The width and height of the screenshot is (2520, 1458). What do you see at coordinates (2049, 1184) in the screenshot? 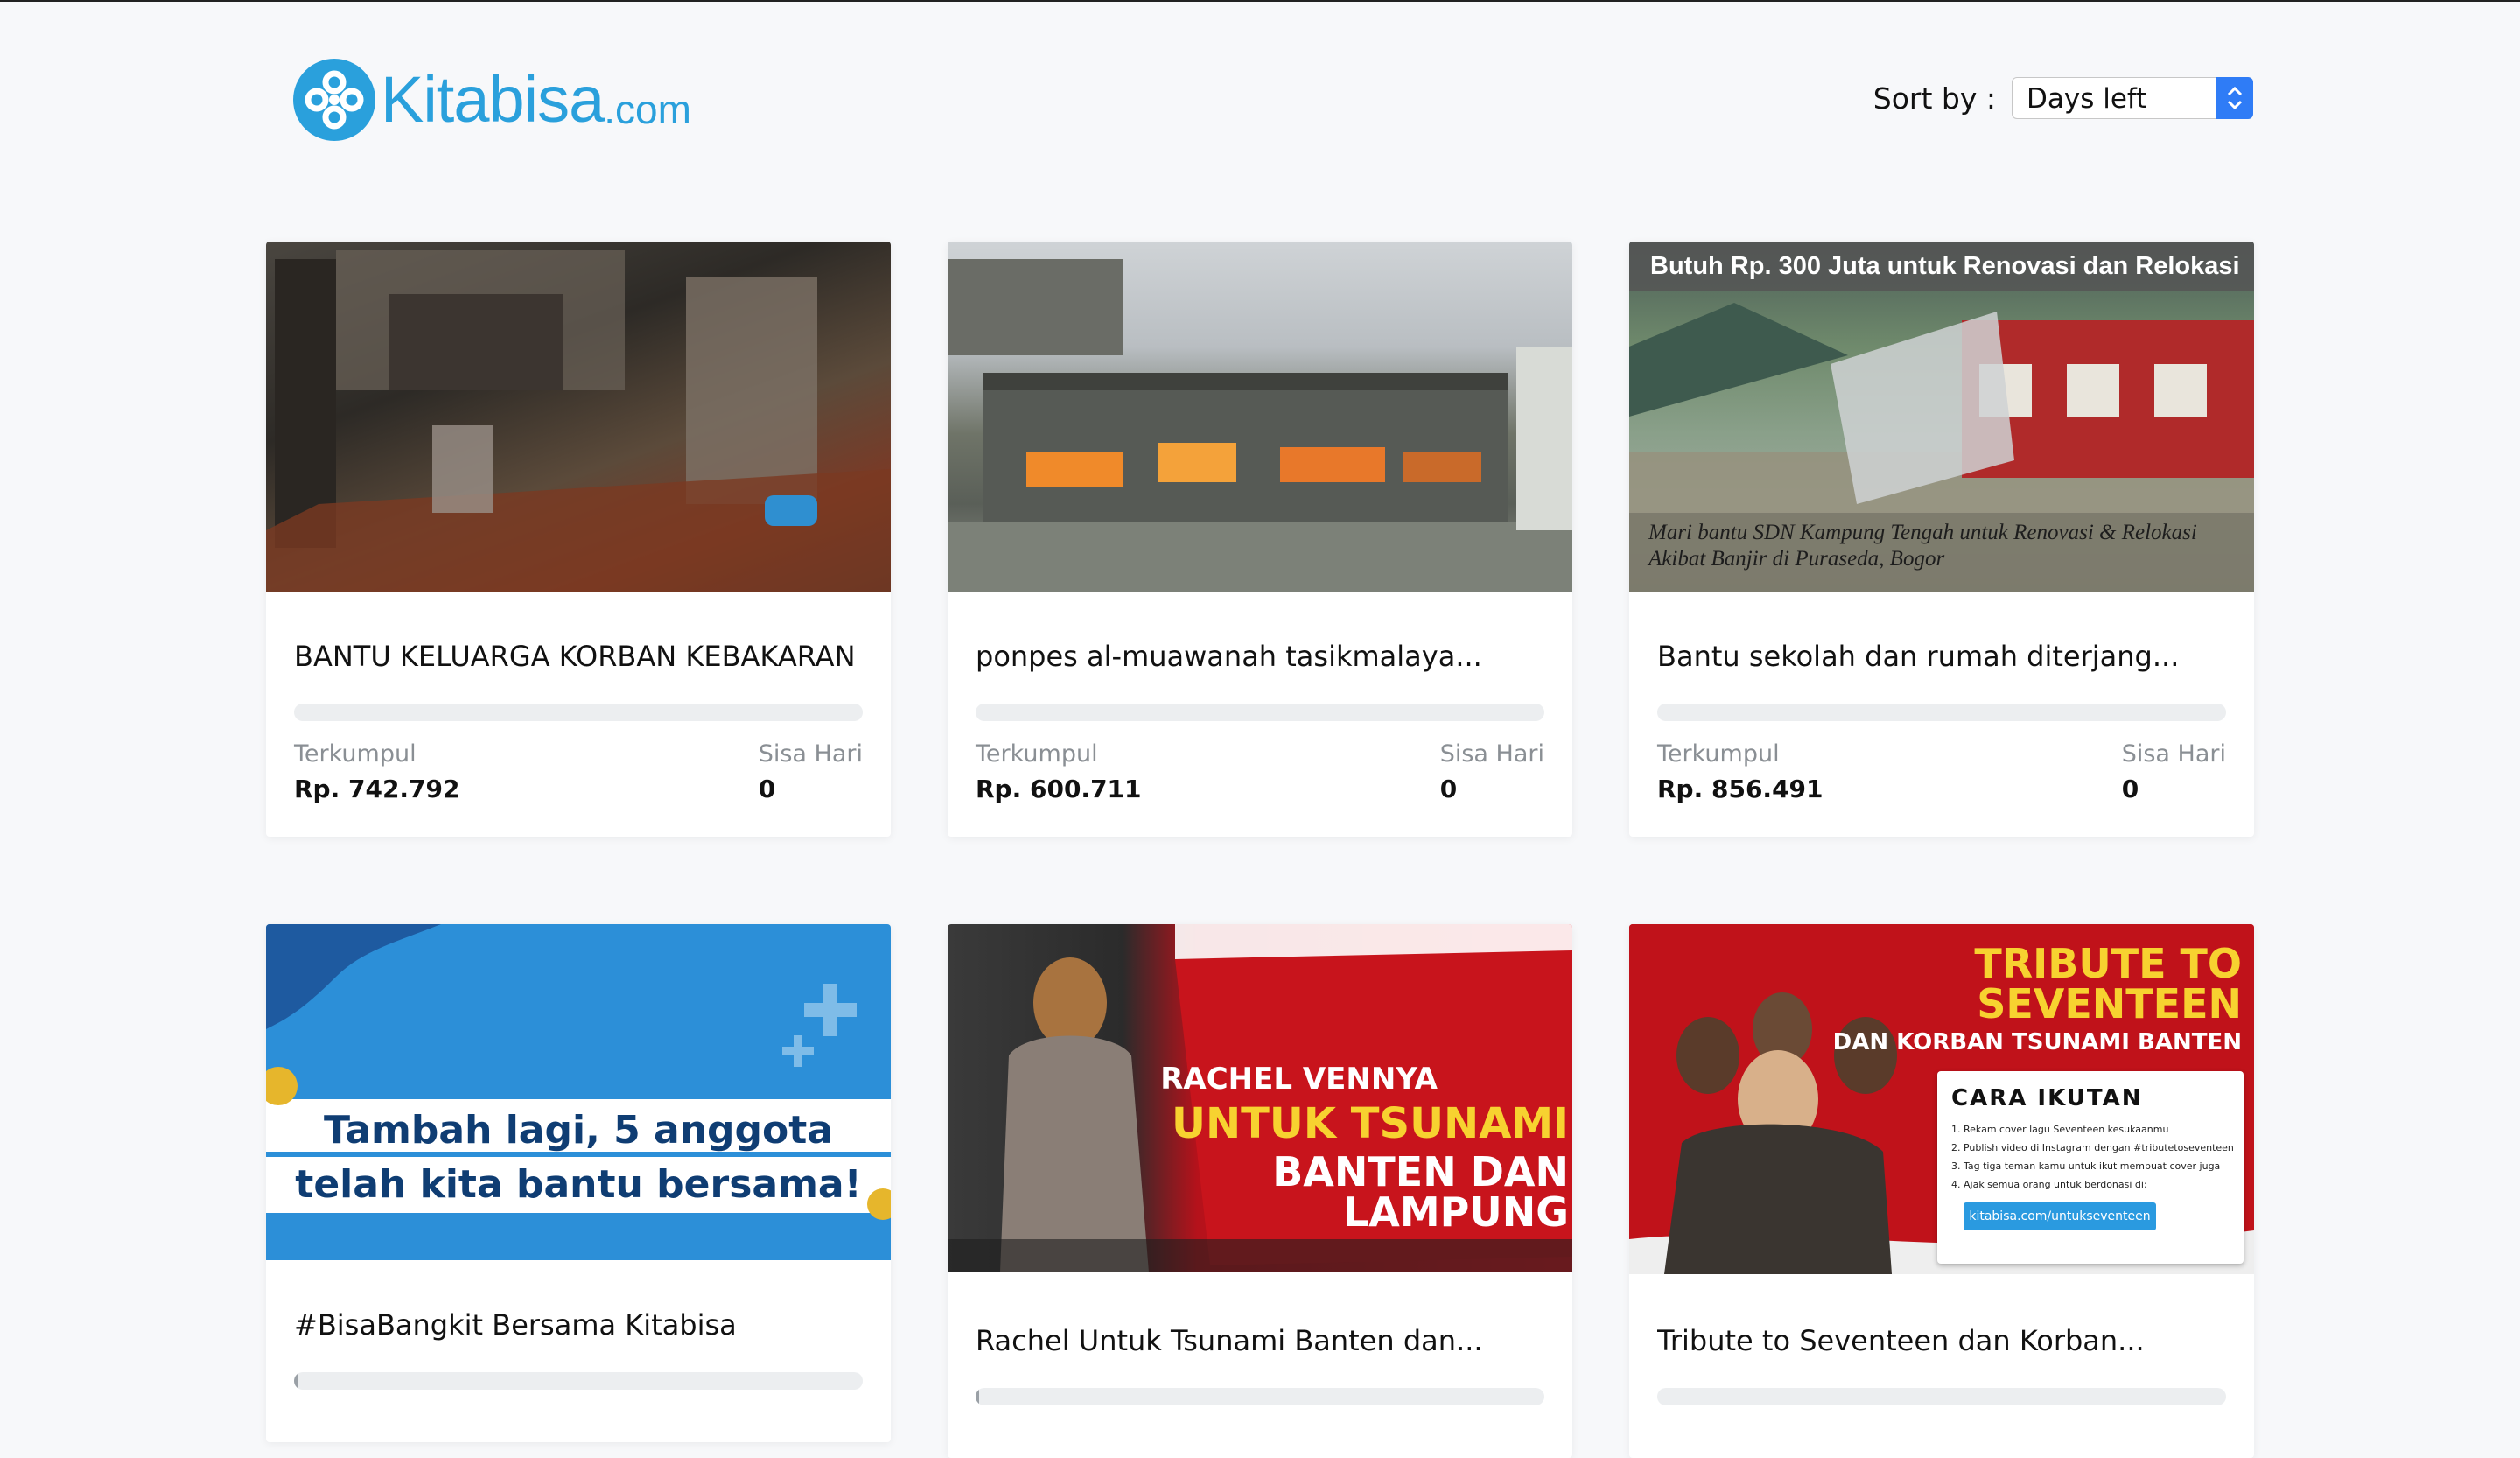
I see `how-to-join-step: 4. Ajak semua orang untuk berdonasi di:` at bounding box center [2049, 1184].